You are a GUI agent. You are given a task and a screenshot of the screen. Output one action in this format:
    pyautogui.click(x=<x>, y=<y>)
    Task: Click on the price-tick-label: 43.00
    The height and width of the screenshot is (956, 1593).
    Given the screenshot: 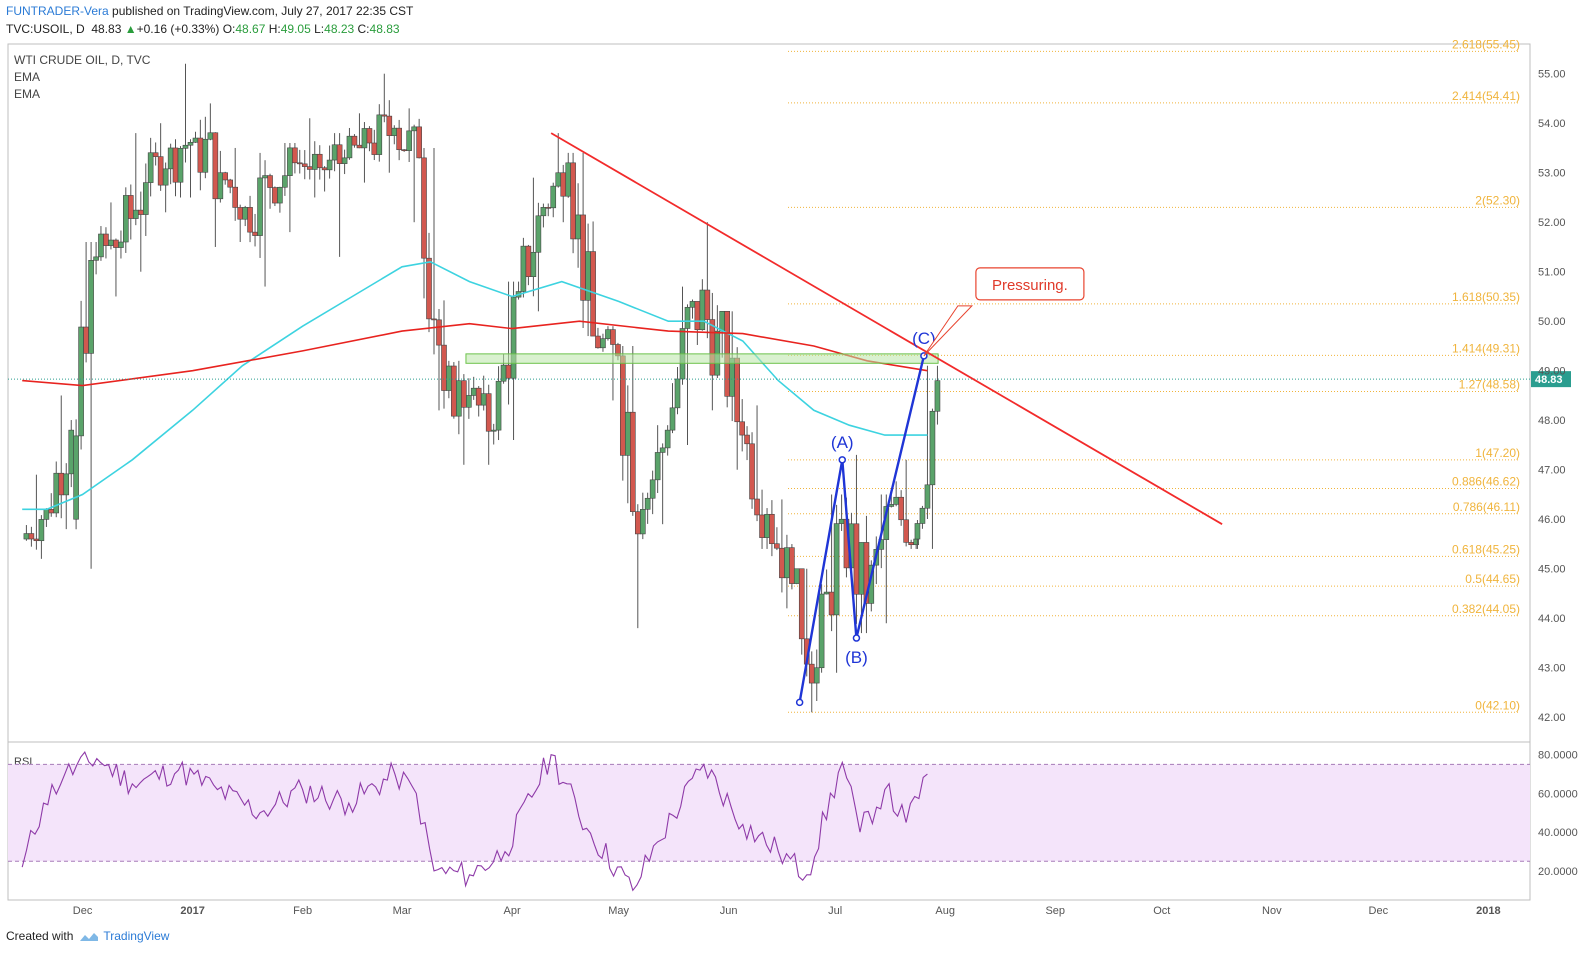 What is the action you would take?
    pyautogui.click(x=1552, y=669)
    